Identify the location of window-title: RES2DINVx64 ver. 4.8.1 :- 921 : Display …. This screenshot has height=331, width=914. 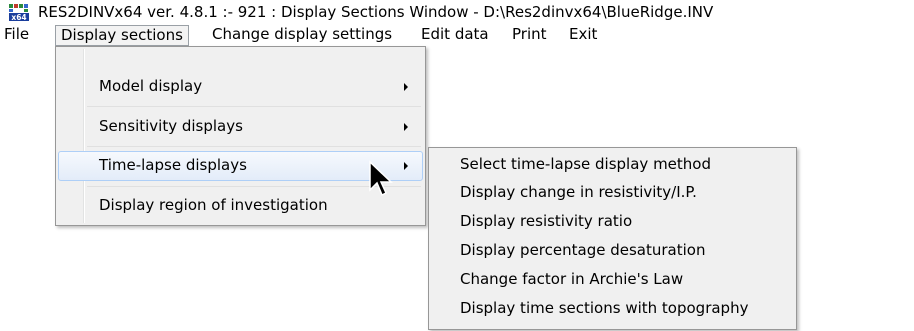
(376, 12).